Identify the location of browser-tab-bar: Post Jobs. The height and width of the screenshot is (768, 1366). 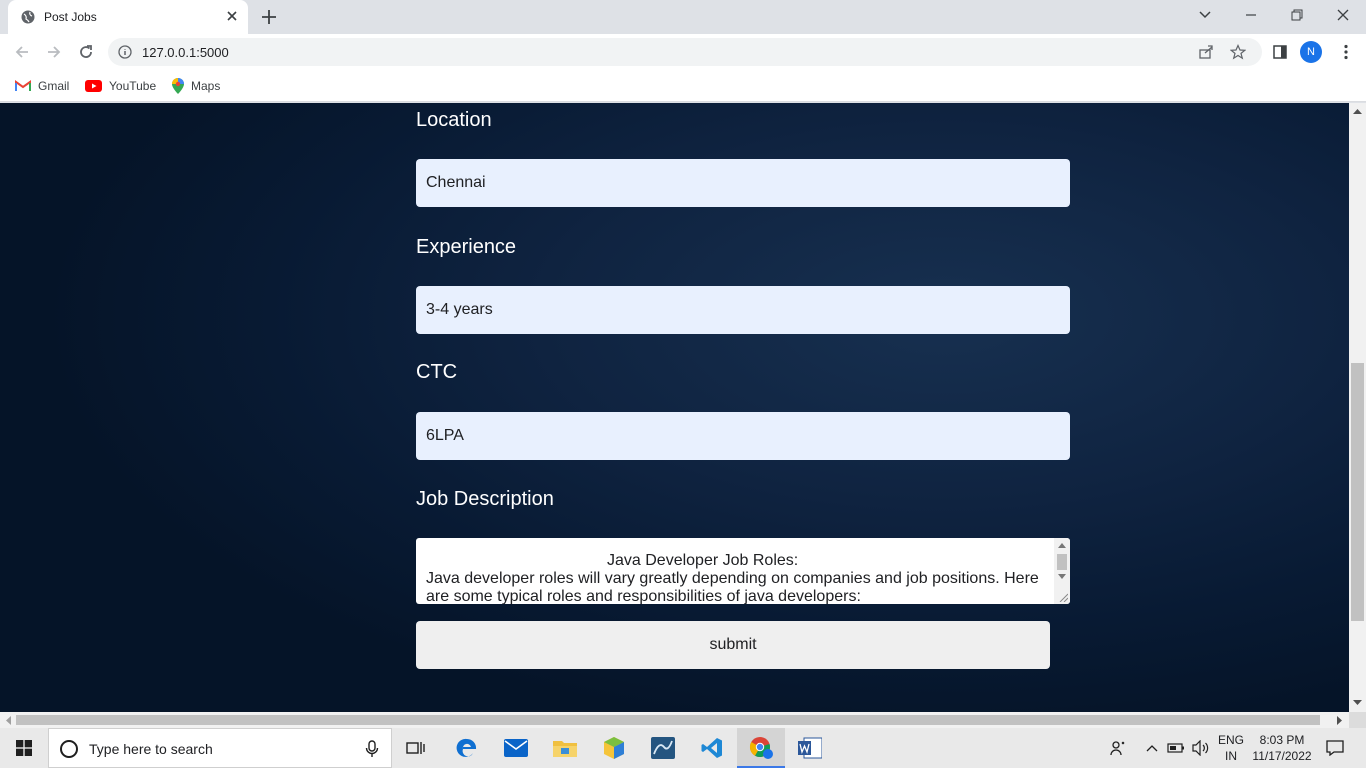
(683, 17).